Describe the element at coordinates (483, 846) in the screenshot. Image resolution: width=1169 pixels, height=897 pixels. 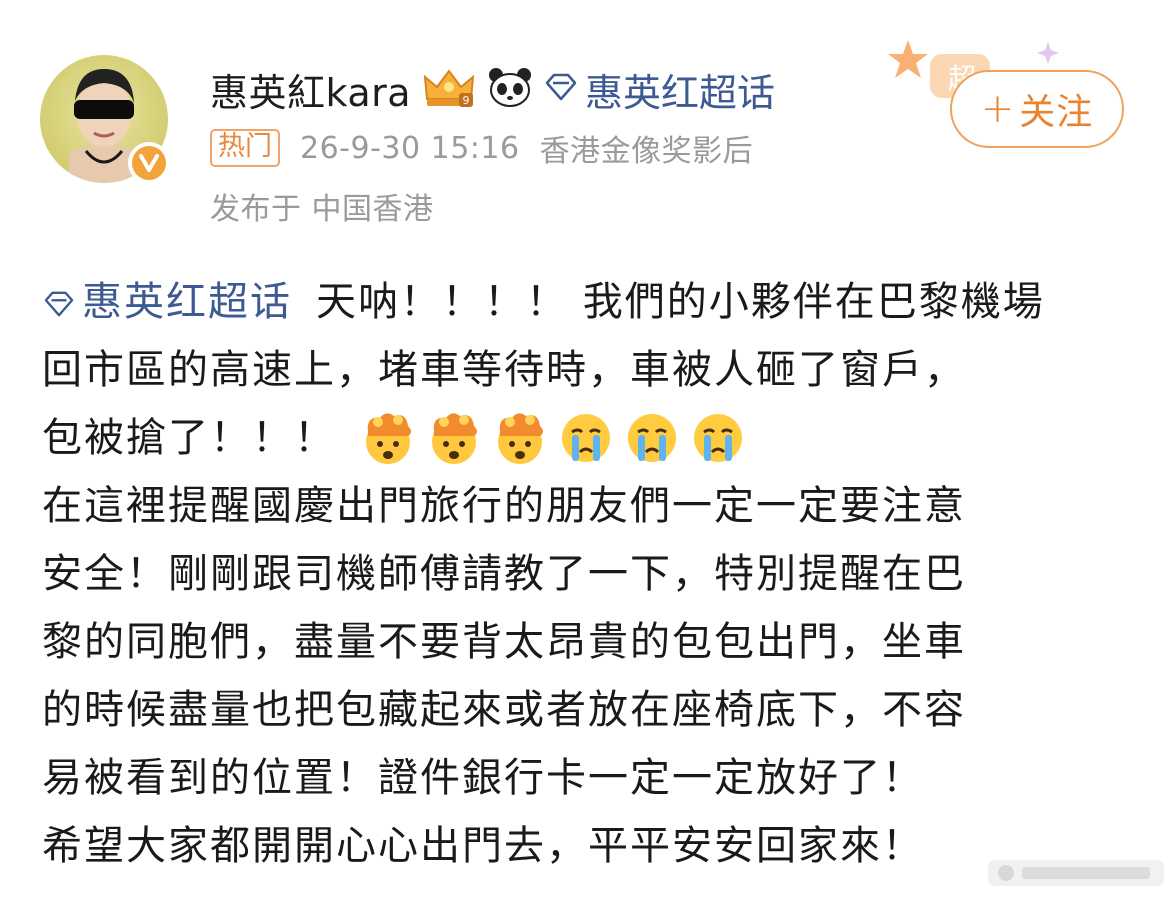
I see `post-line: 希望大家都開開心心出門去，平平安安回家來！` at that location.